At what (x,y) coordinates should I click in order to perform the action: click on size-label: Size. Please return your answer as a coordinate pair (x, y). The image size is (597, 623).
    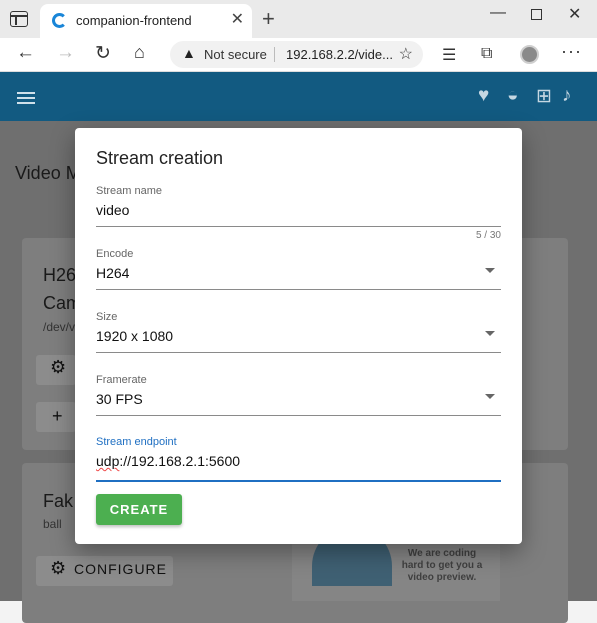
    Looking at the image, I should click on (107, 317).